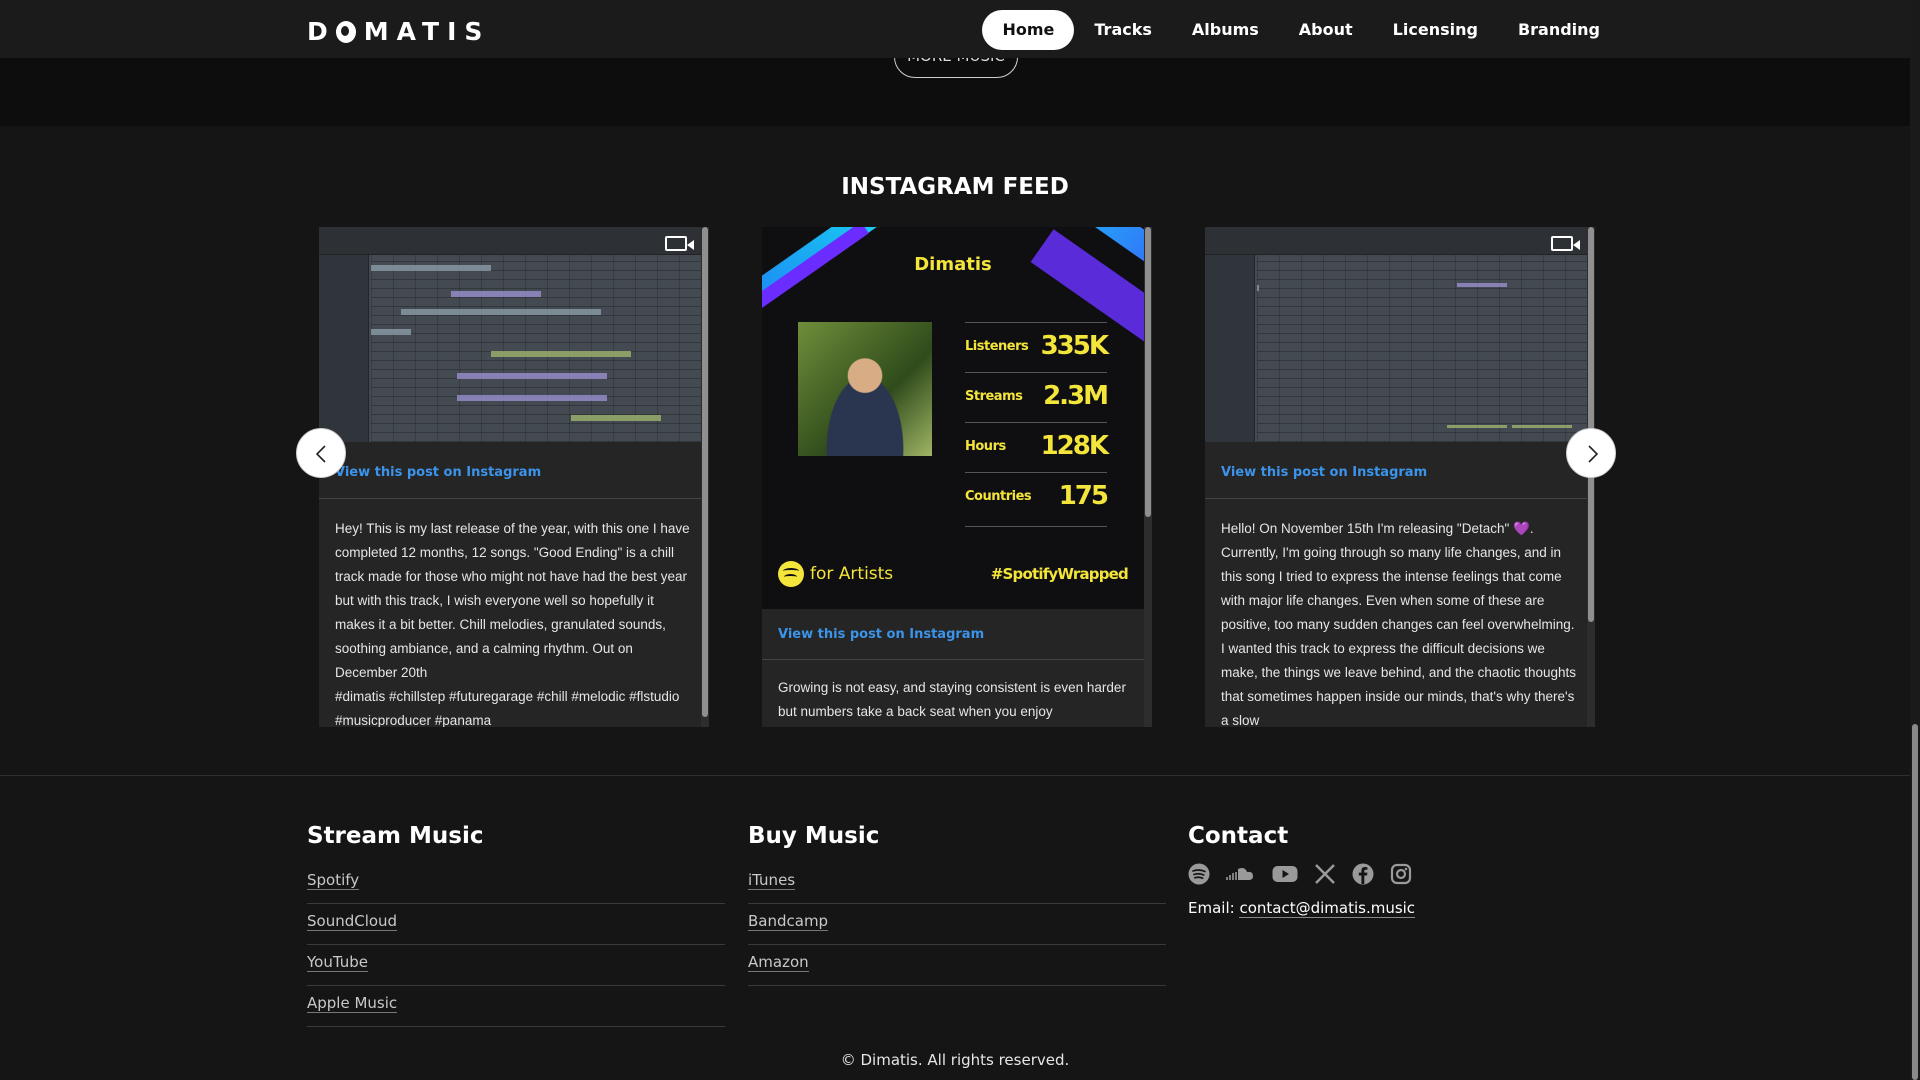 This screenshot has height=1080, width=1920. What do you see at coordinates (1037, 347) in the screenshot?
I see `stat-listeners: Listeners 335K` at bounding box center [1037, 347].